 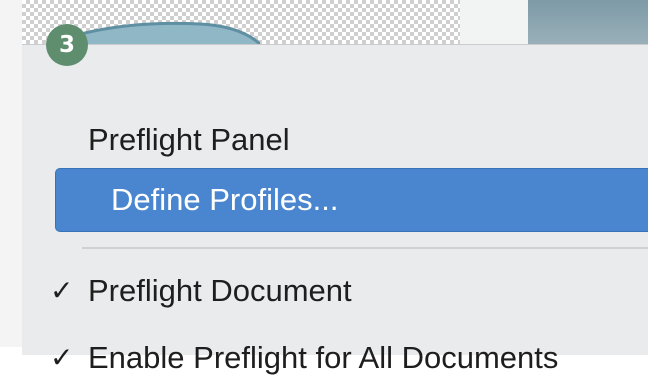 What do you see at coordinates (67, 45) in the screenshot?
I see `step-badge: 3` at bounding box center [67, 45].